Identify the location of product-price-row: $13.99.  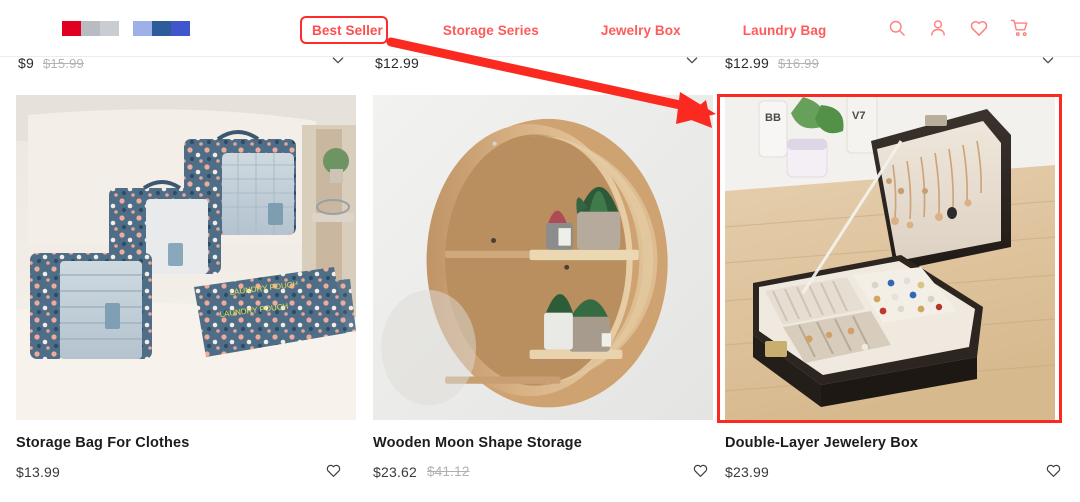
(186, 472).